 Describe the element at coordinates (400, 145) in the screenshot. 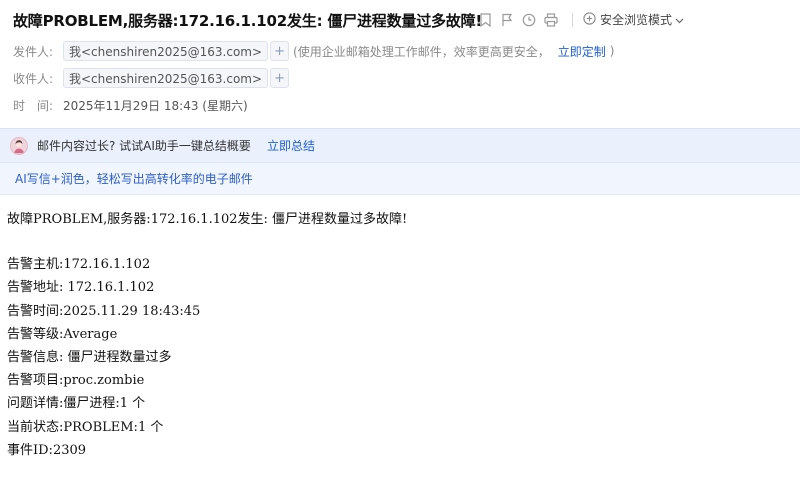

I see `ai-summary-banner: 邮件内容过长? 试试AI助手一键总结概要 立即总结` at that location.